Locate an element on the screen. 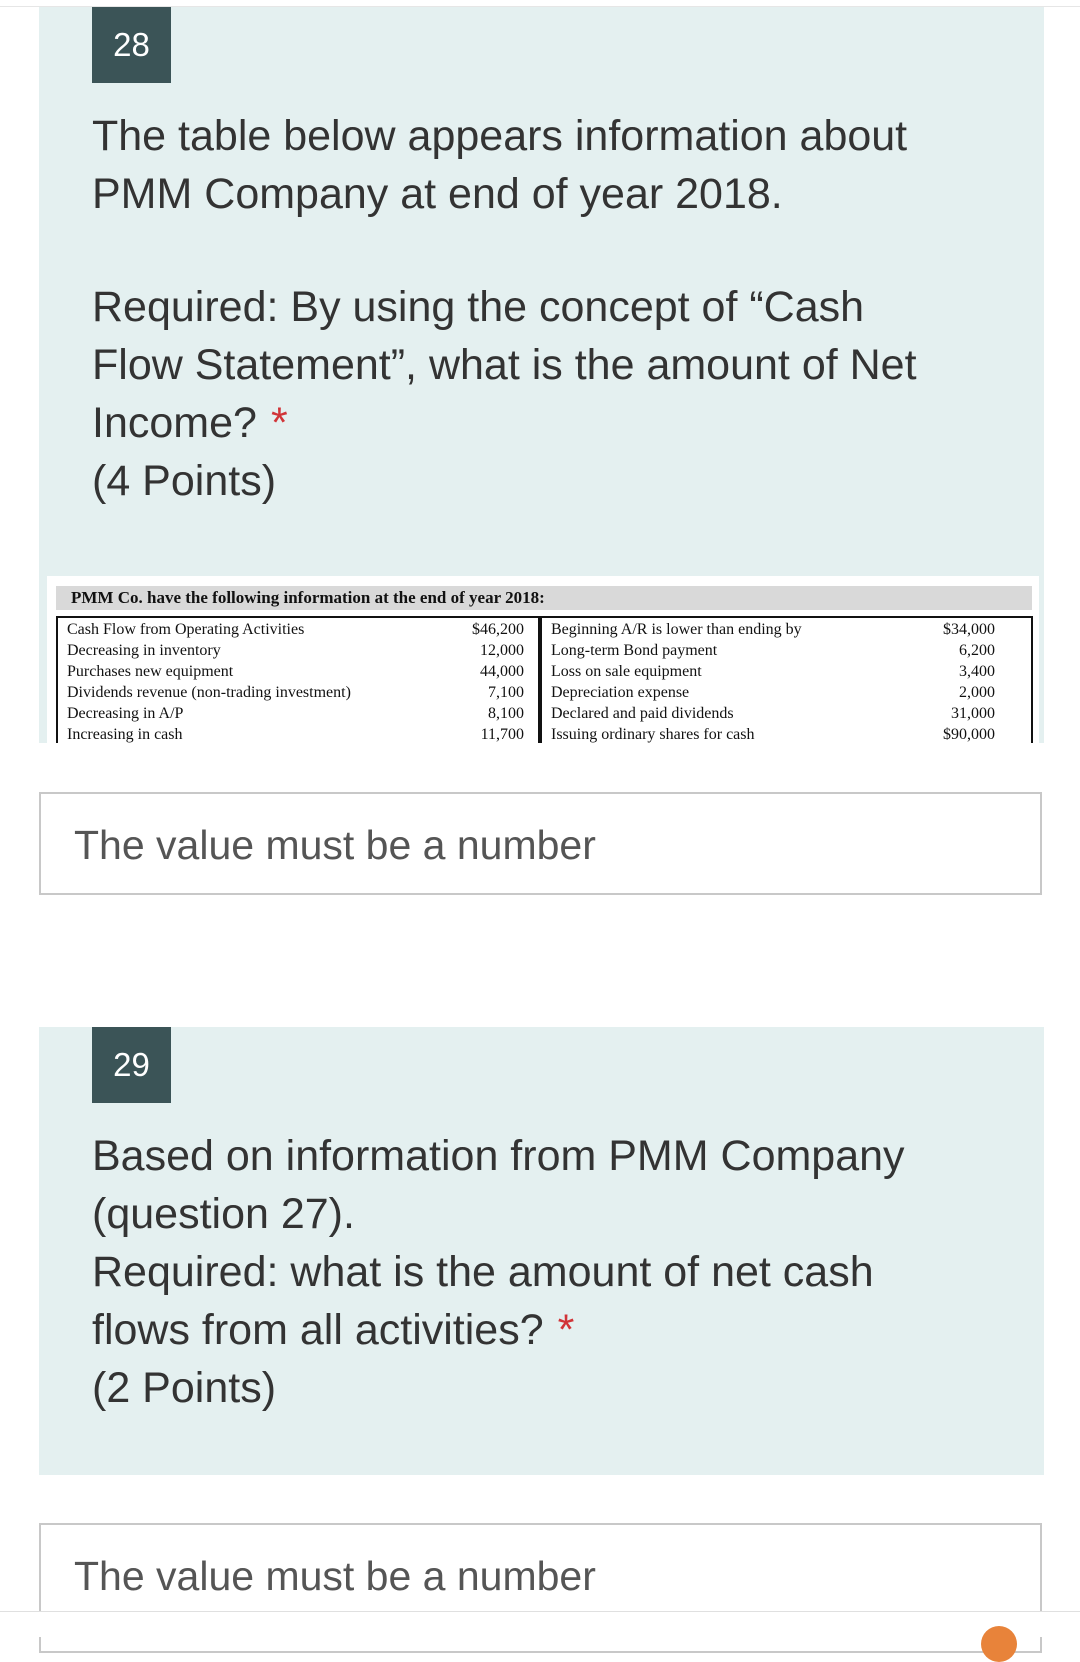  question-title-line: Income? * is located at coordinates (532, 423).